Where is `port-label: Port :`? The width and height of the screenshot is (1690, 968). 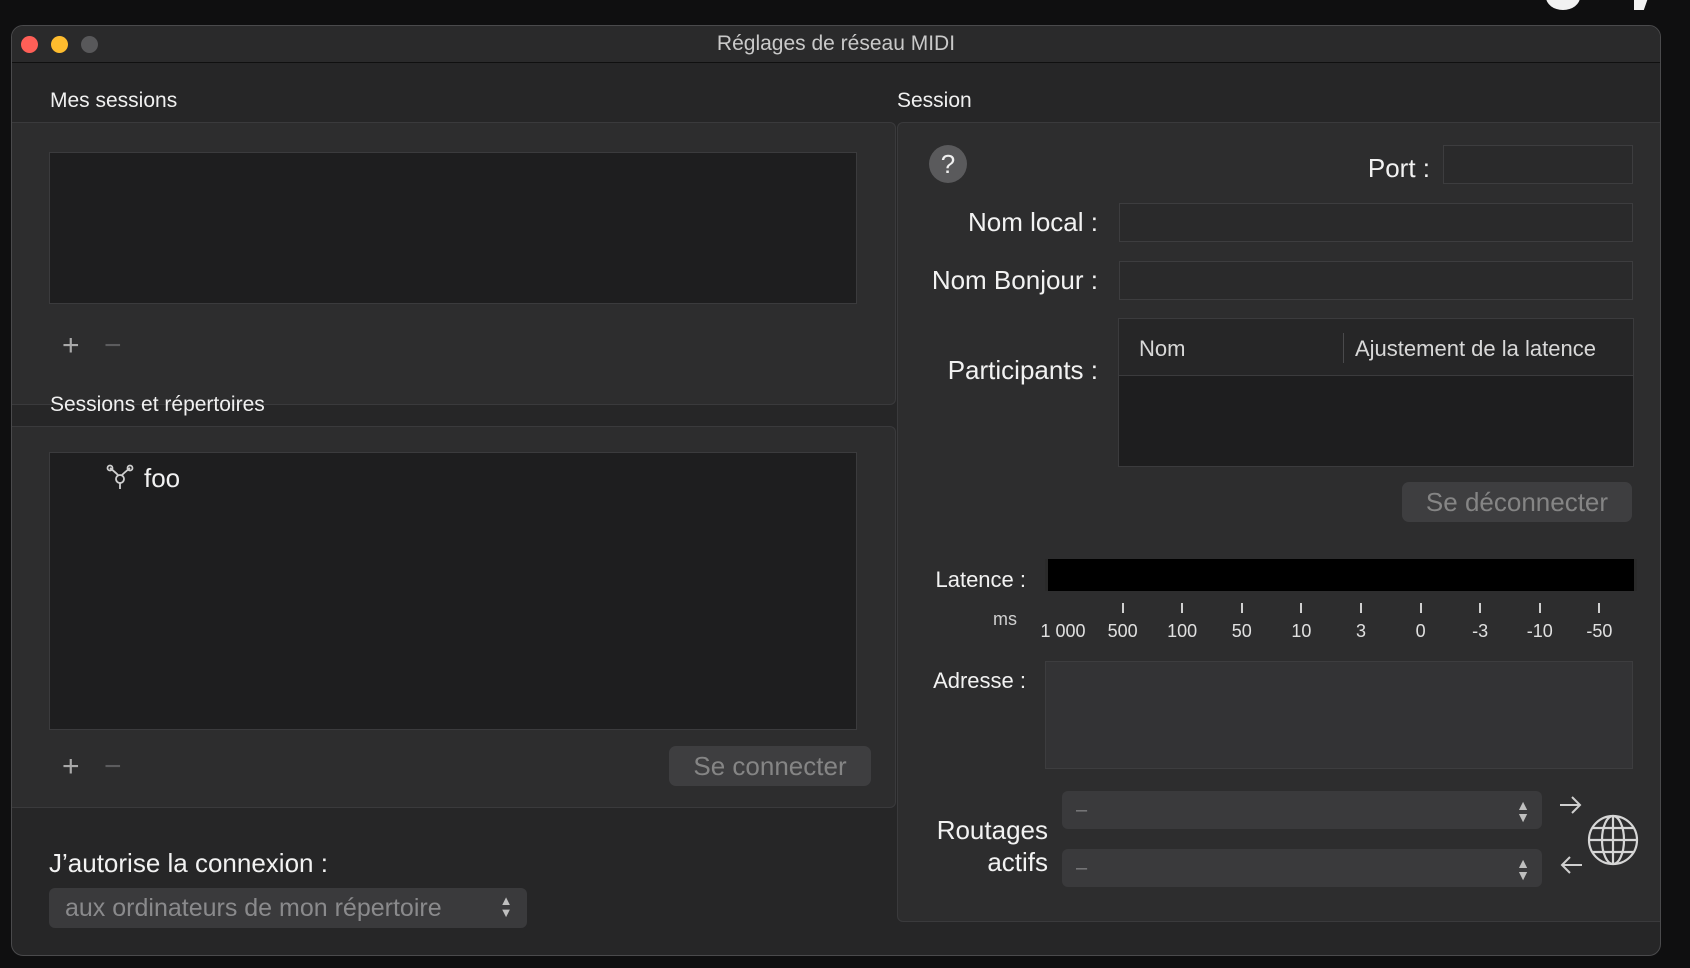
port-label: Port : is located at coordinates (1398, 168).